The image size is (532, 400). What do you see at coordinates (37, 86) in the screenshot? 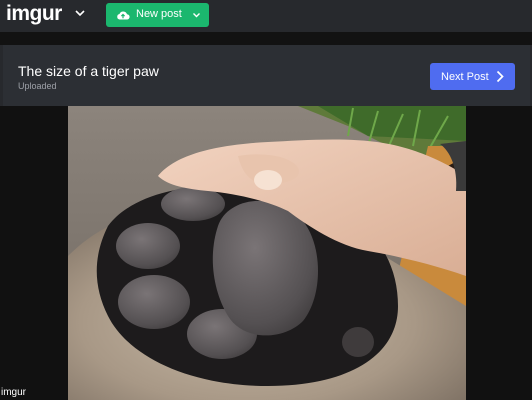
I see `post-status: Uploaded` at bounding box center [37, 86].